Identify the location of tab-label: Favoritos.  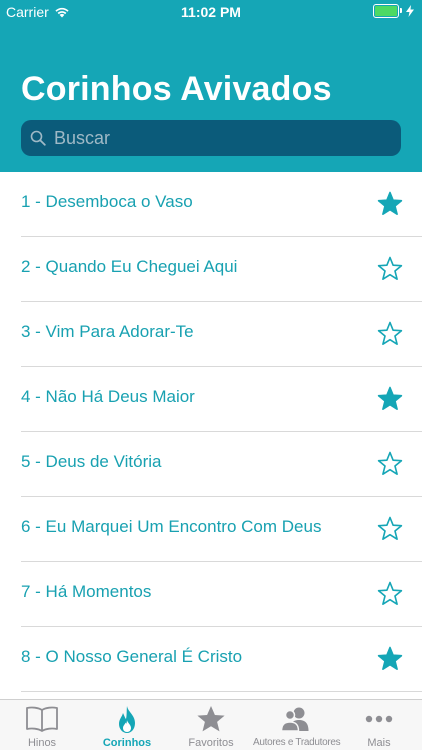
(211, 743).